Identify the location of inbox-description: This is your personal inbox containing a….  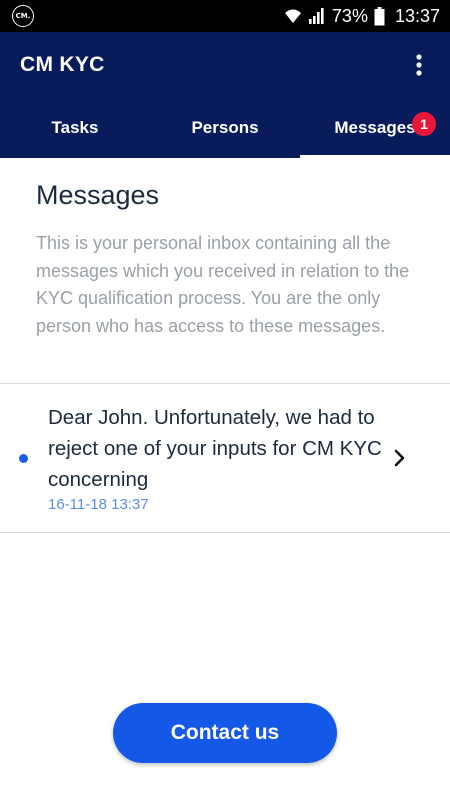
(223, 284).